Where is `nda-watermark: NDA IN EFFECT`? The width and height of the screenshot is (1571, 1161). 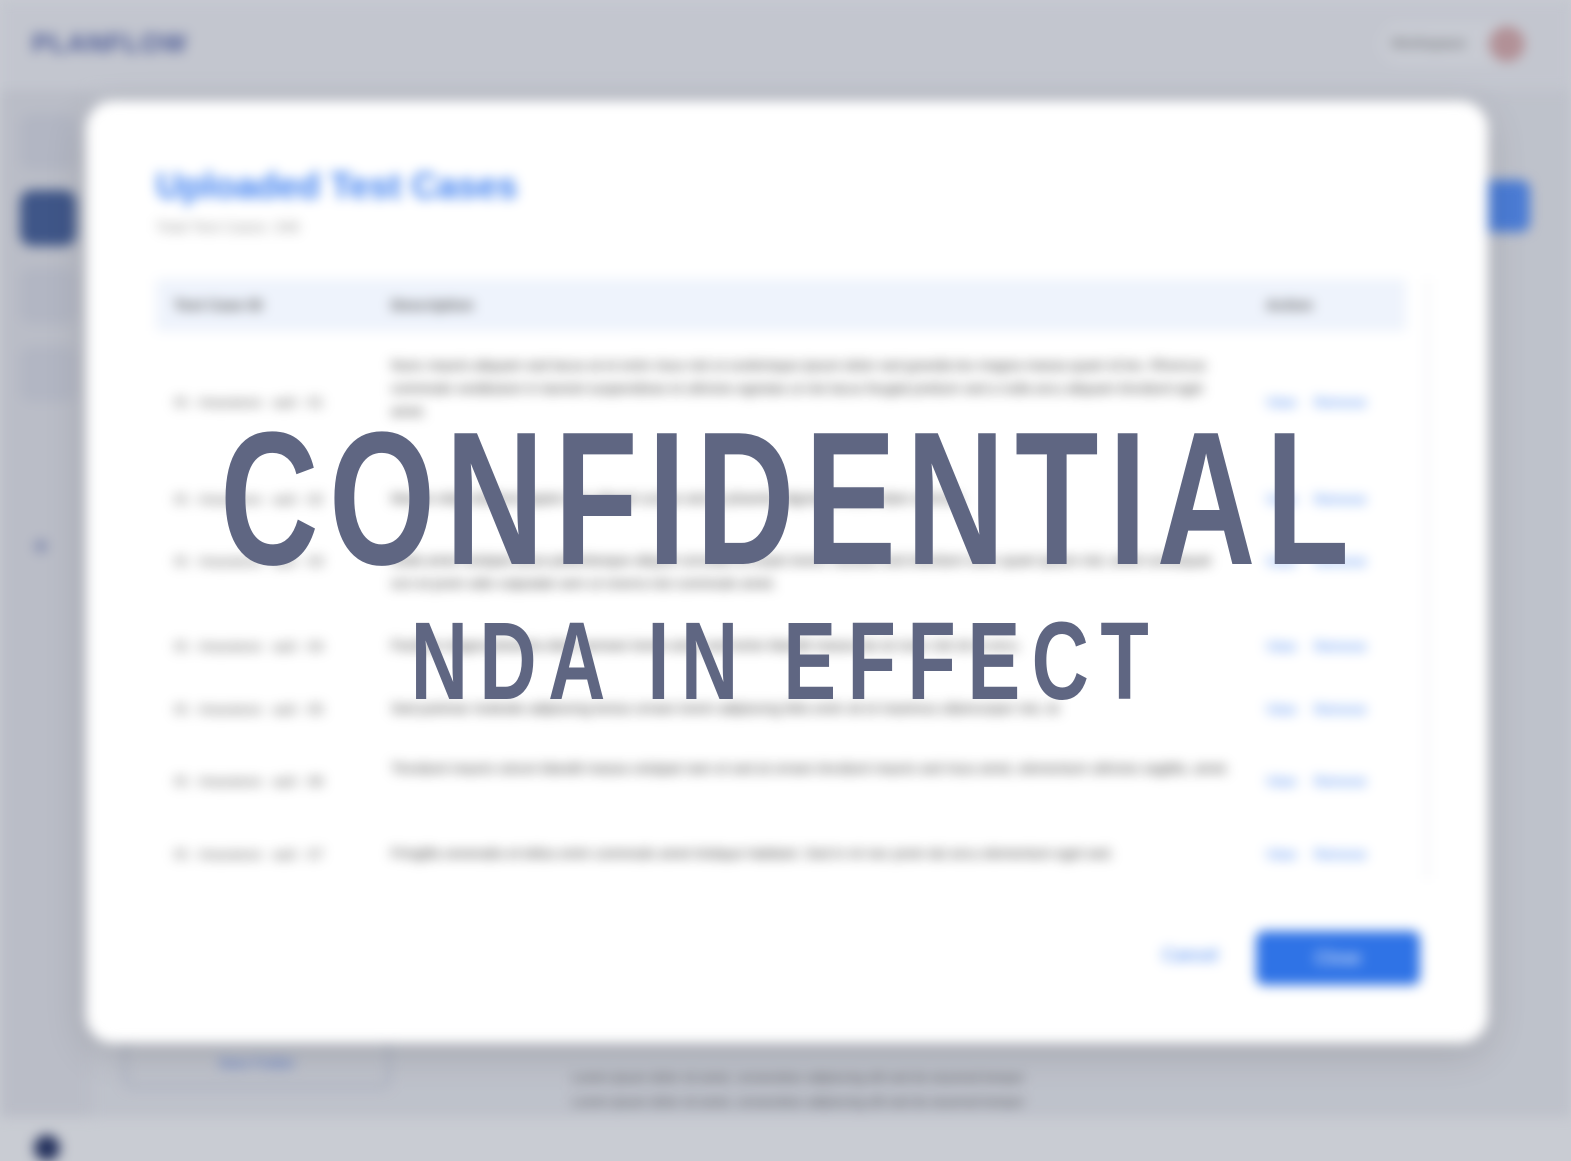
nda-watermark: NDA IN EFFECT is located at coordinates (785, 661).